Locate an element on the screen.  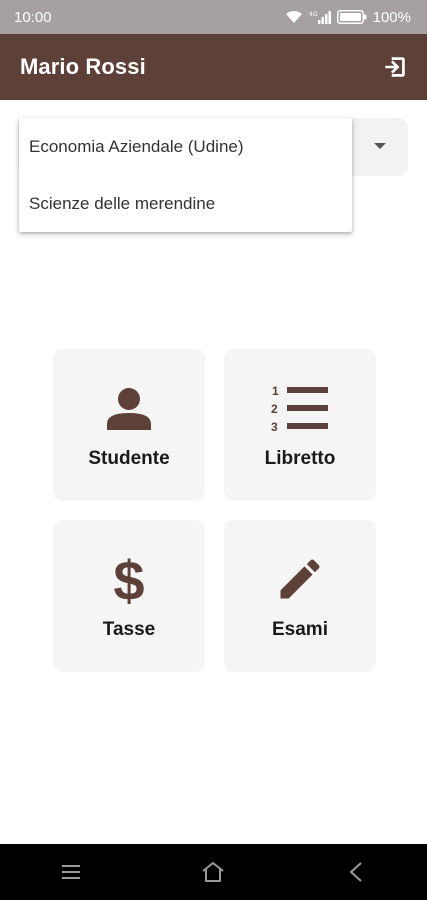
navigation-bar is located at coordinates (213, 872).